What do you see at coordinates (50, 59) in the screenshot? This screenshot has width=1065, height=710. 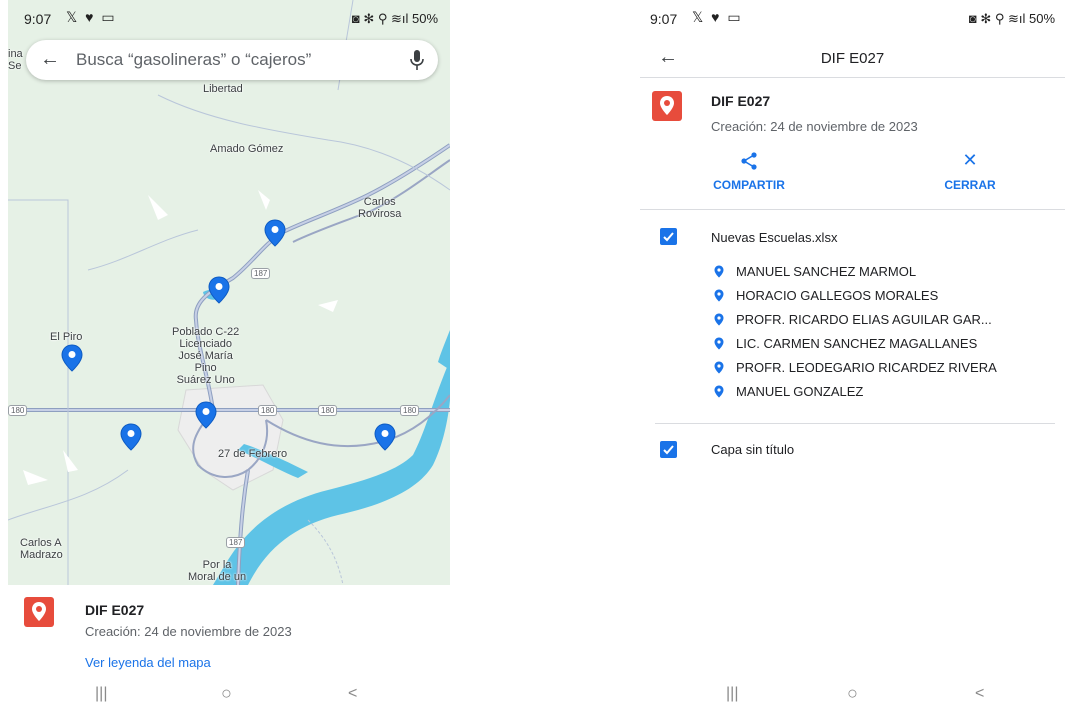 I see `back-arrow-icon: ←` at bounding box center [50, 59].